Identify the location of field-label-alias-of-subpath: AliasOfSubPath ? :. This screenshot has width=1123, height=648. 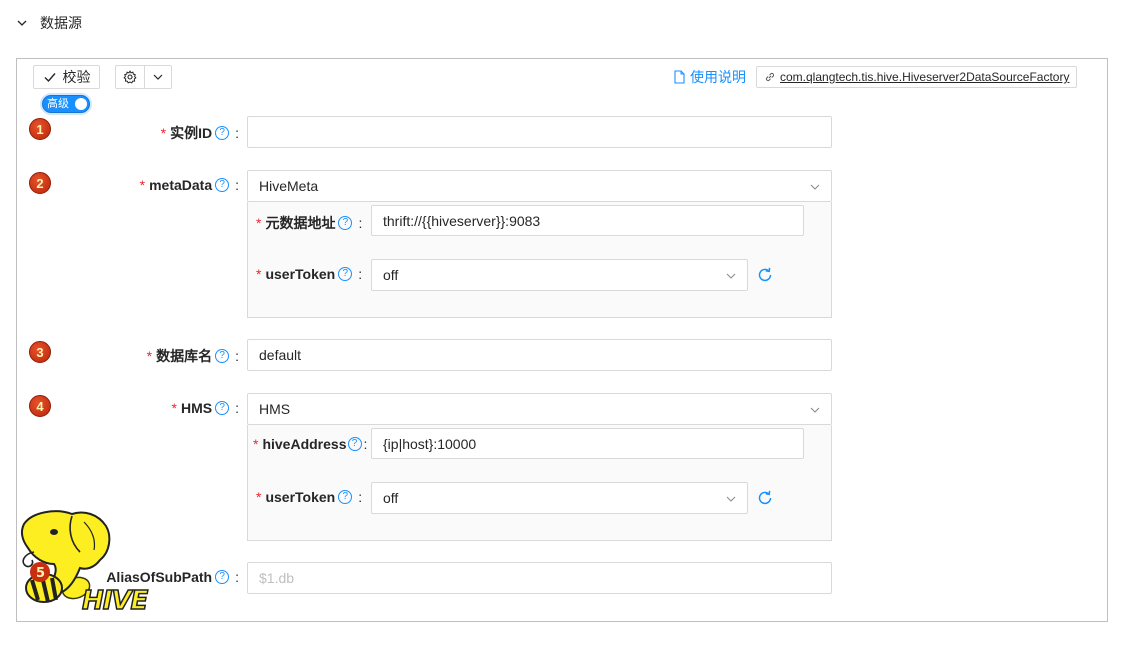
(172, 577).